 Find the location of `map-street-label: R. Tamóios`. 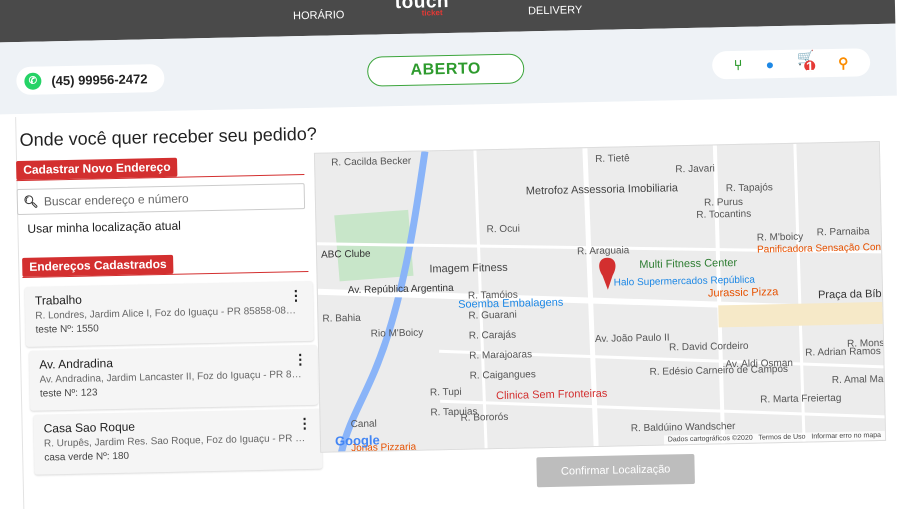

map-street-label: R. Tamóios is located at coordinates (492, 295).